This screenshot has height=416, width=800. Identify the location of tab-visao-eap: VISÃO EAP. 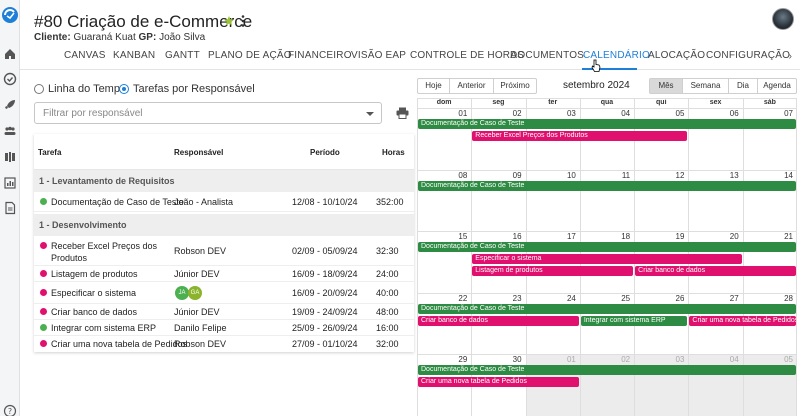
(378, 55).